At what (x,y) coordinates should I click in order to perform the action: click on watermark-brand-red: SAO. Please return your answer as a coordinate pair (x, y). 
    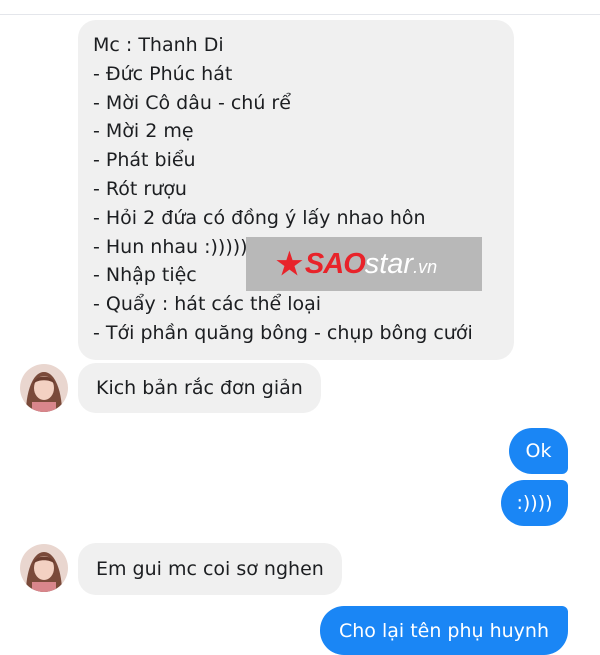
    Looking at the image, I should click on (335, 263).